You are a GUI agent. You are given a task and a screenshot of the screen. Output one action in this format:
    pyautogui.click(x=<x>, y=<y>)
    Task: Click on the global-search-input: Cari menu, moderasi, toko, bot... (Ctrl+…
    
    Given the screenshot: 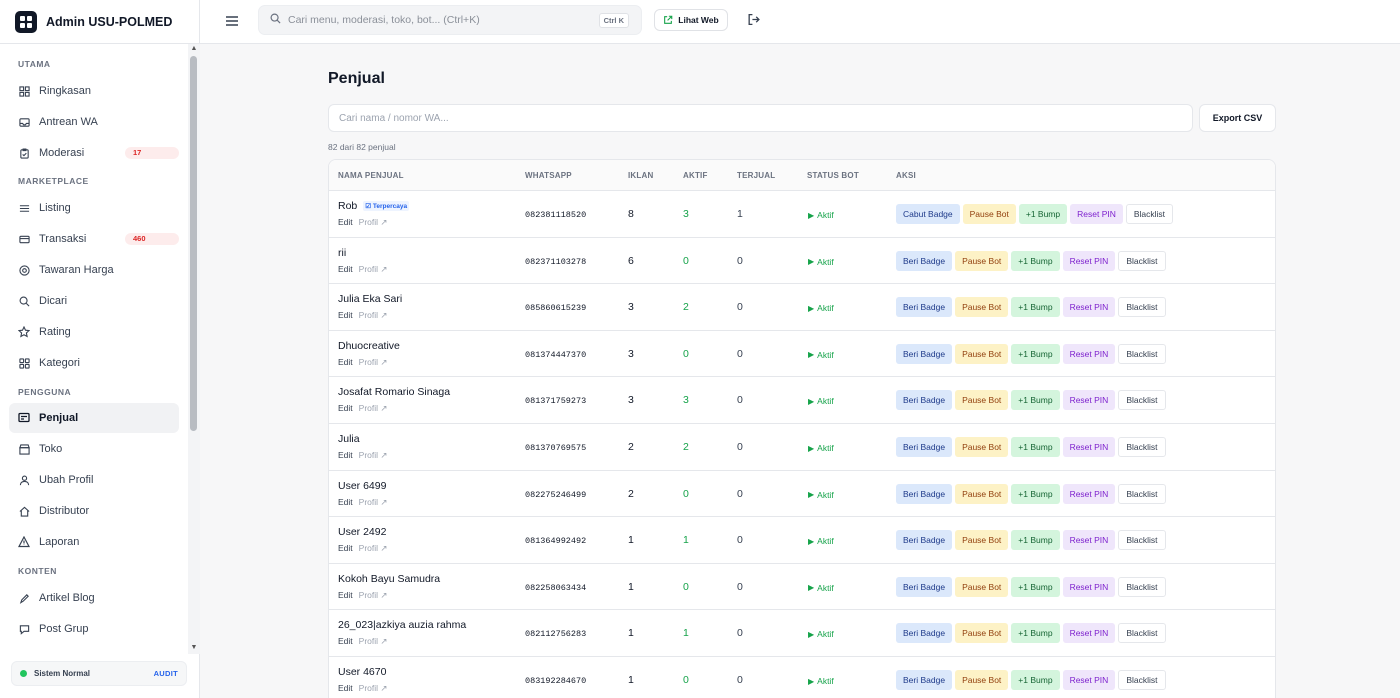 What is the action you would take?
    pyautogui.click(x=450, y=20)
    